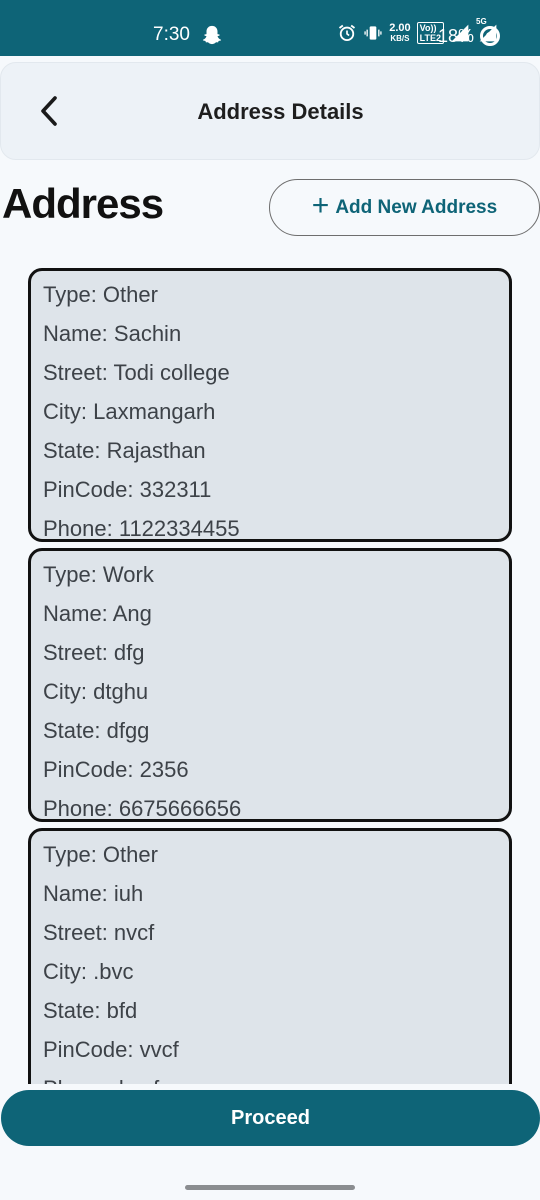 The height and width of the screenshot is (1200, 540). What do you see at coordinates (270, 28) in the screenshot?
I see `status-bar: 7:30 2.00 KB/S Vo)) LTE2 5G 18%` at bounding box center [270, 28].